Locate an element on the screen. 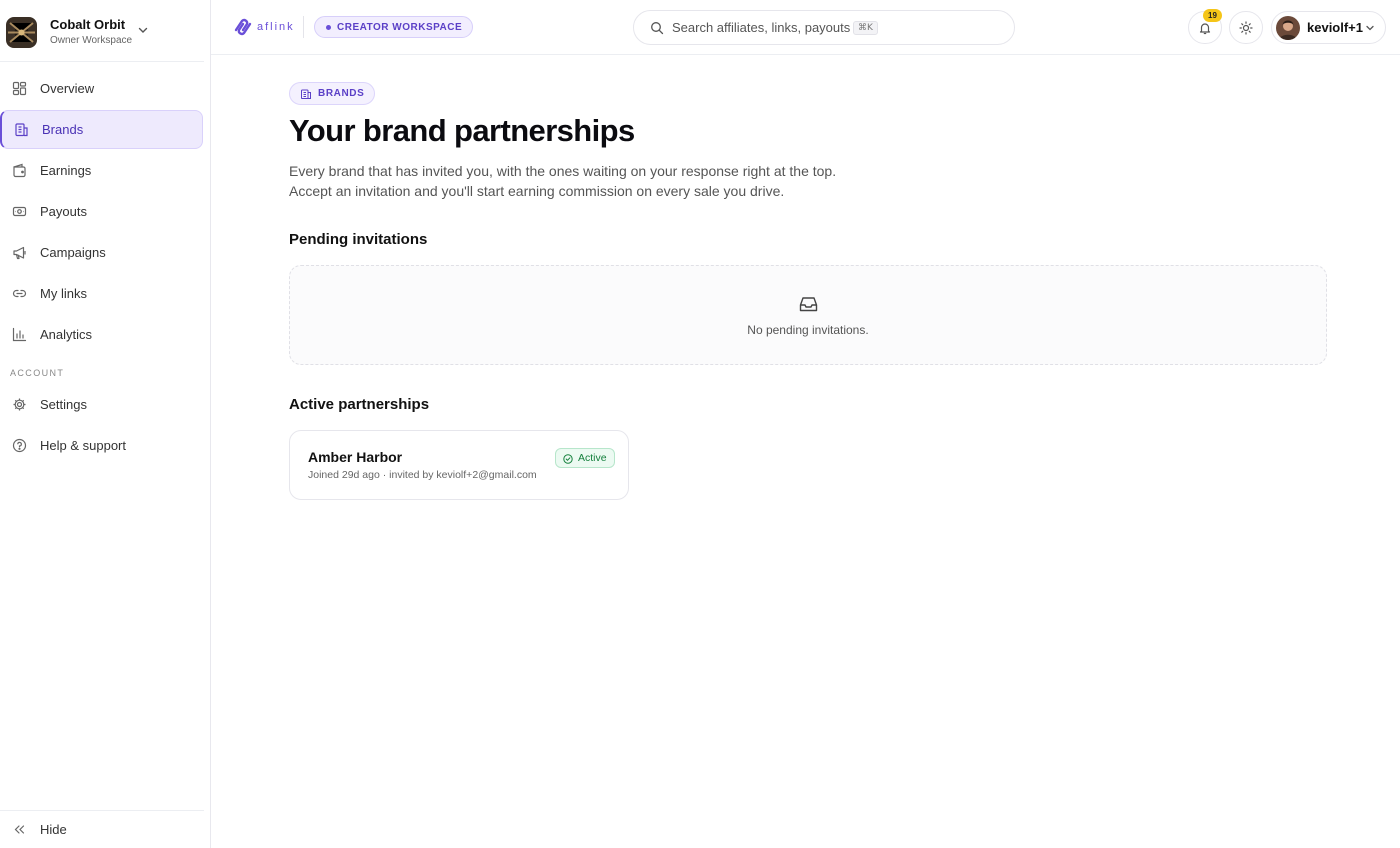 Image resolution: width=1400 pixels, height=848 pixels. user-menu-button: keviolf+1 is located at coordinates (1328, 27).